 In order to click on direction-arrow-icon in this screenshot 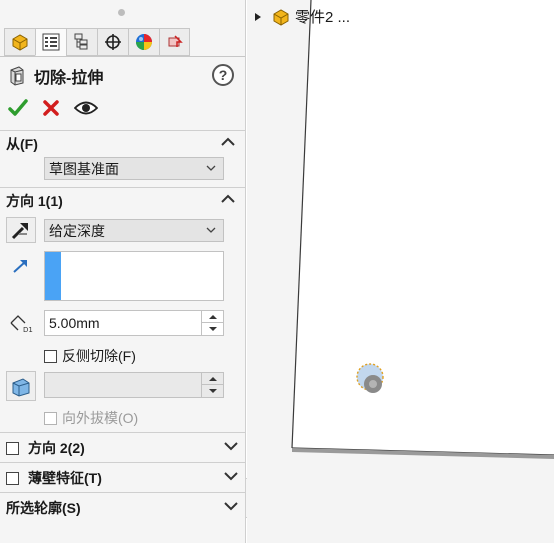, I will do `click(20, 266)`.